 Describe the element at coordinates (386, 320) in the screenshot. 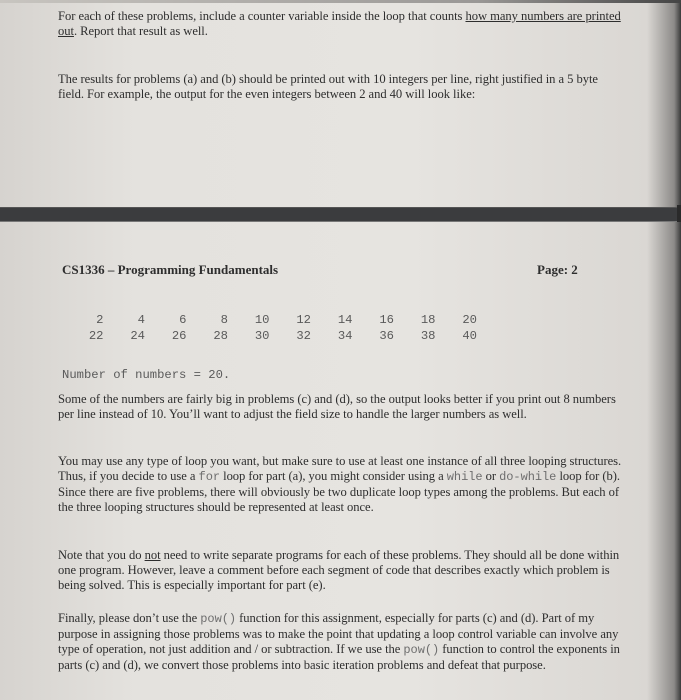

I see `output-value: 16` at that location.